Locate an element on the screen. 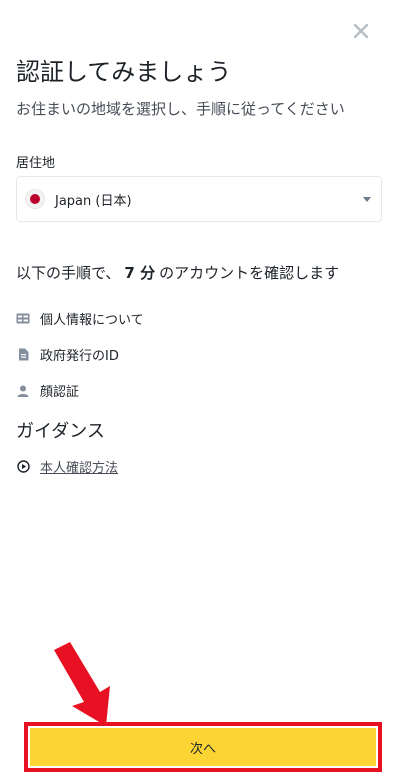 This screenshot has height=782, width=400. japan-flag-icon is located at coordinates (35, 199).